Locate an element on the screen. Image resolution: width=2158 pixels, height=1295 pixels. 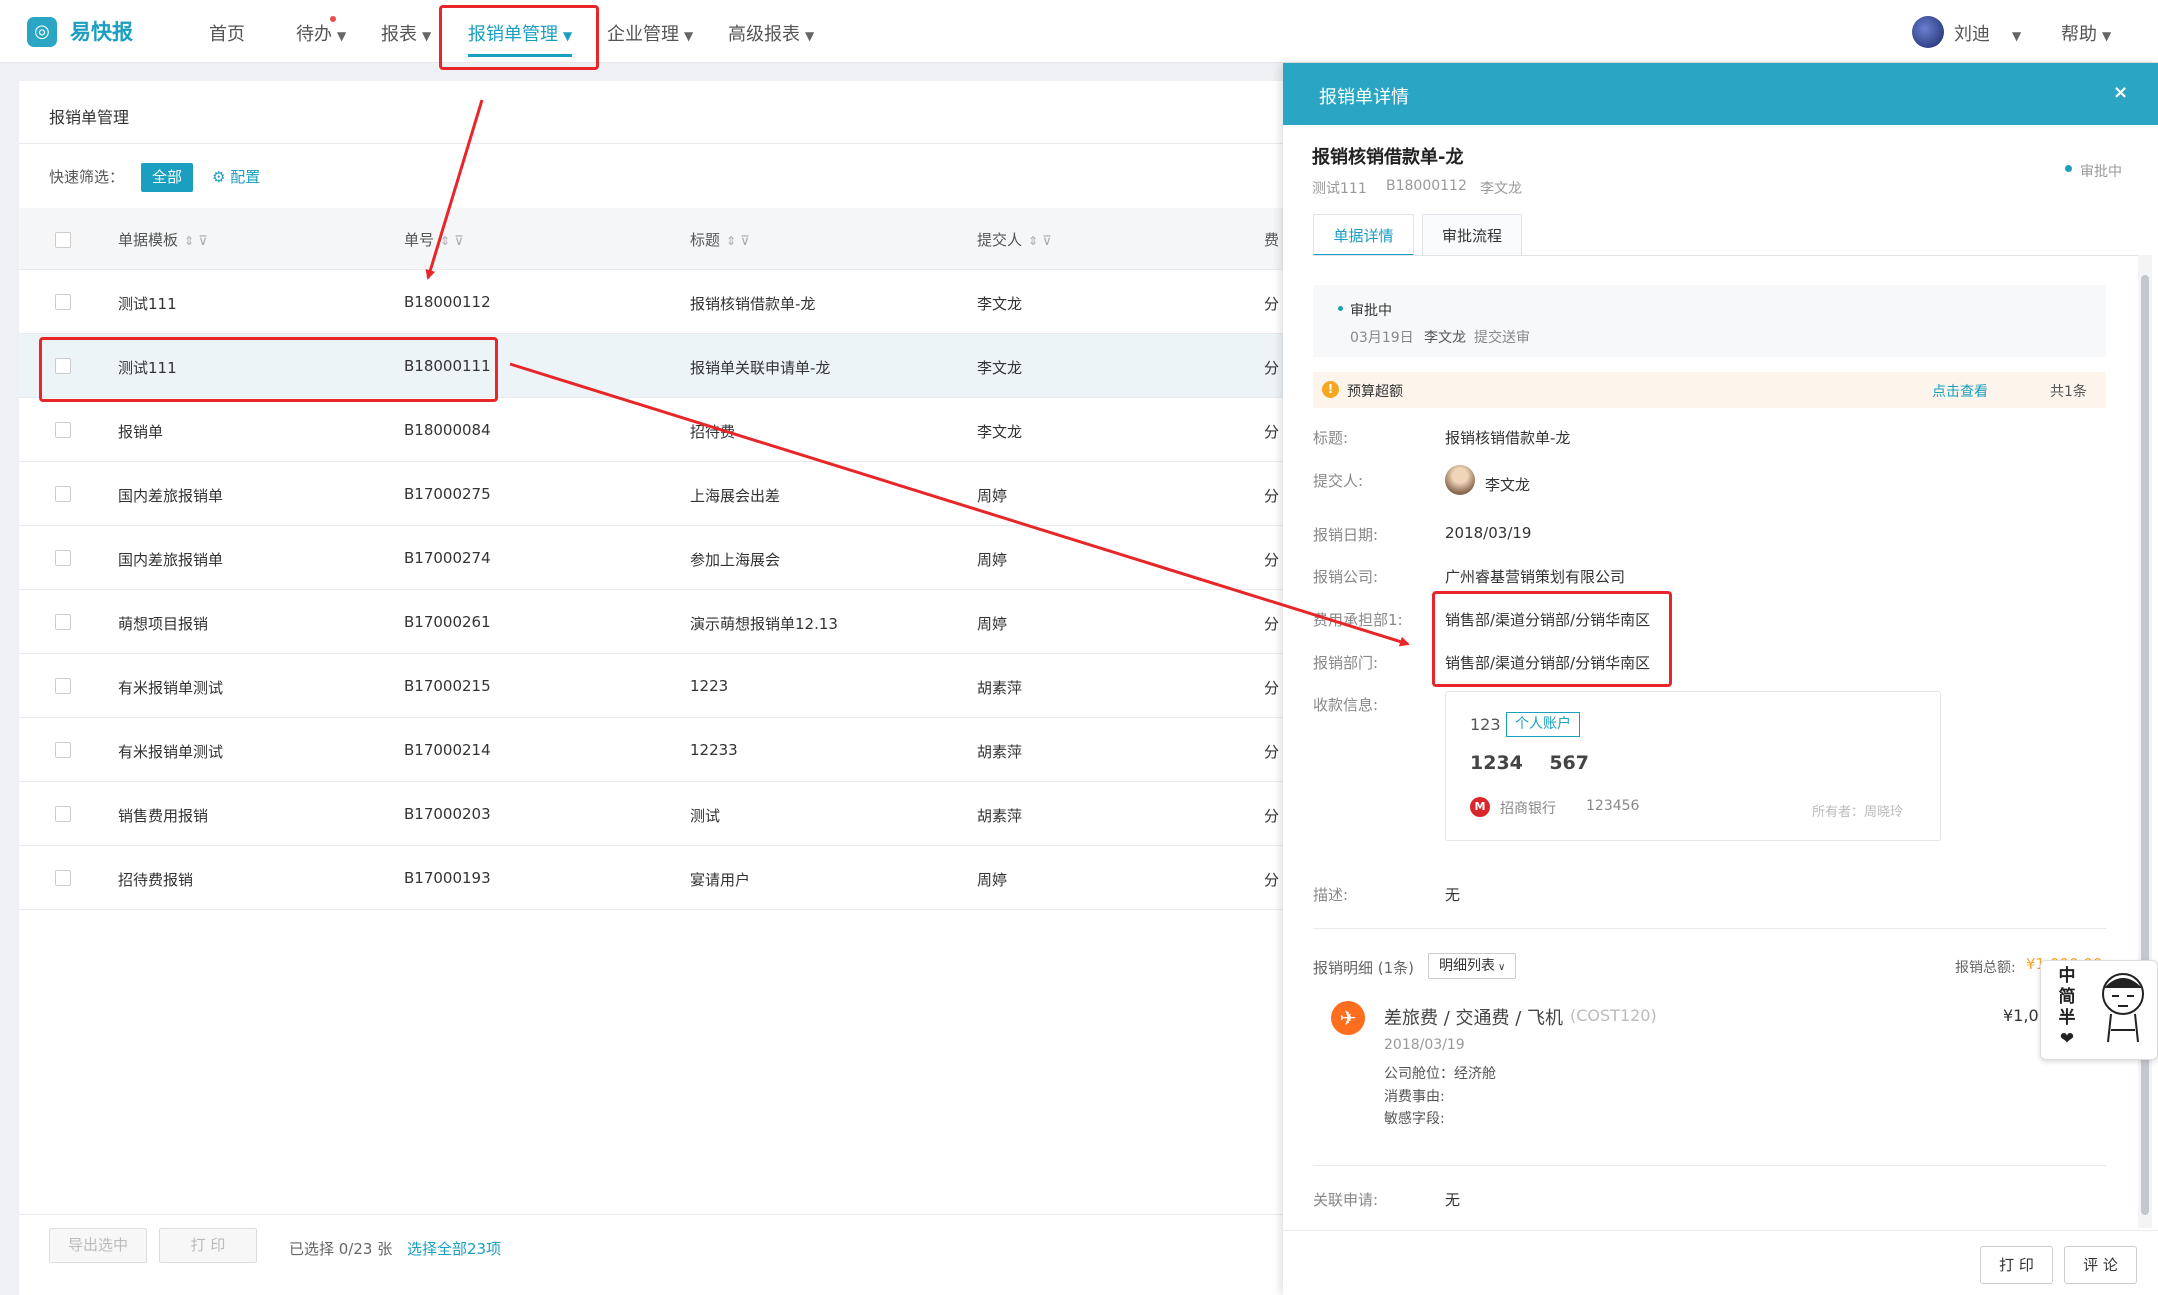
select-all-link: 选择全部23项 is located at coordinates (454, 1248).